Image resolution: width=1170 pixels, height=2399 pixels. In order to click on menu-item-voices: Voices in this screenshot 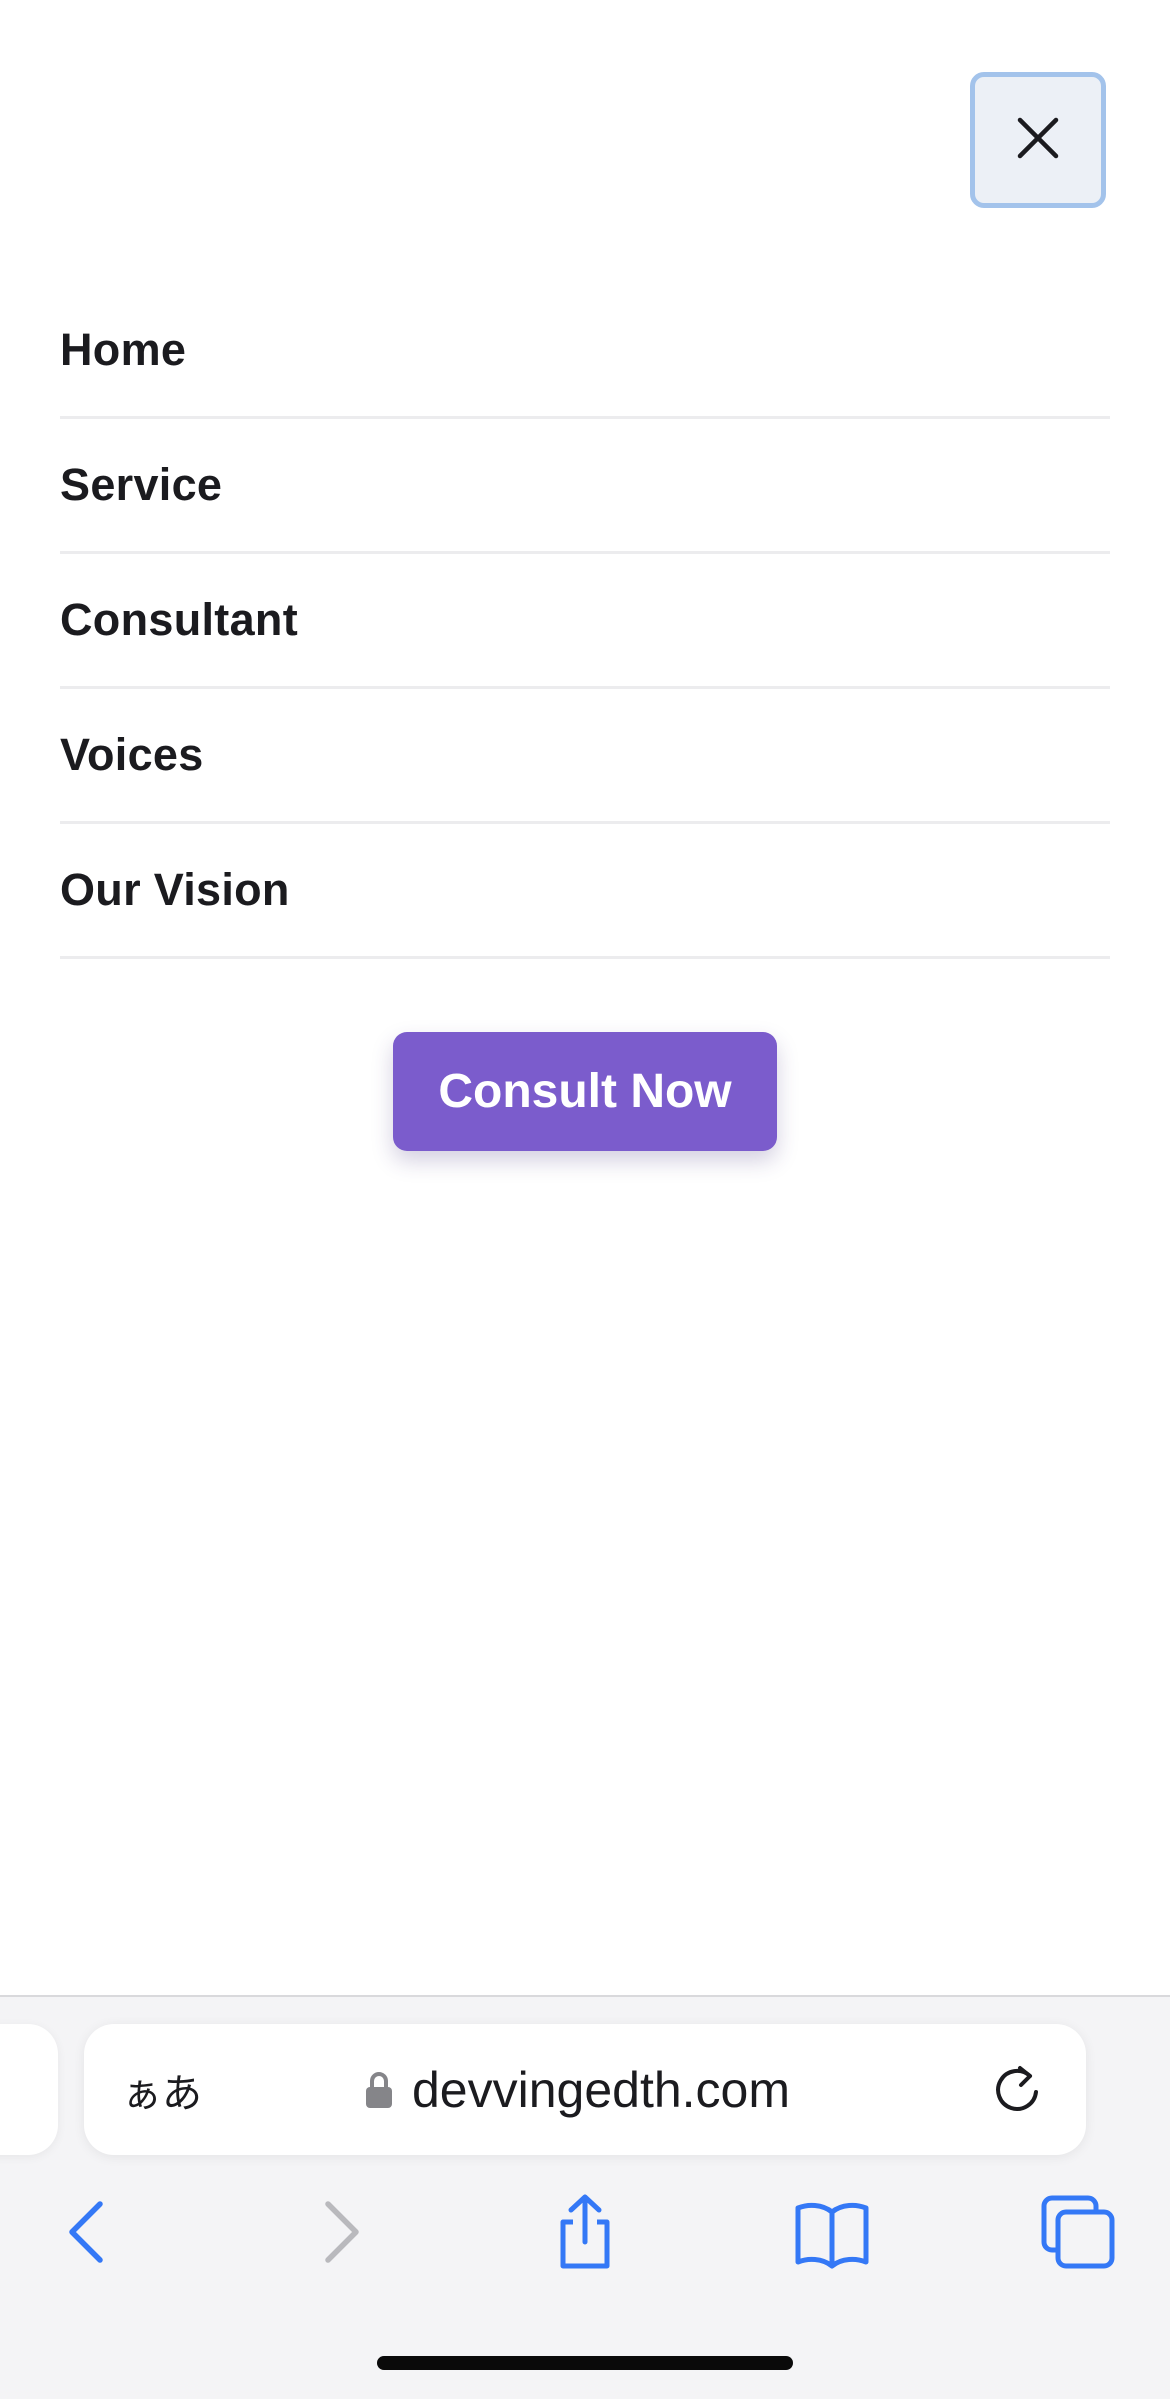, I will do `click(585, 756)`.